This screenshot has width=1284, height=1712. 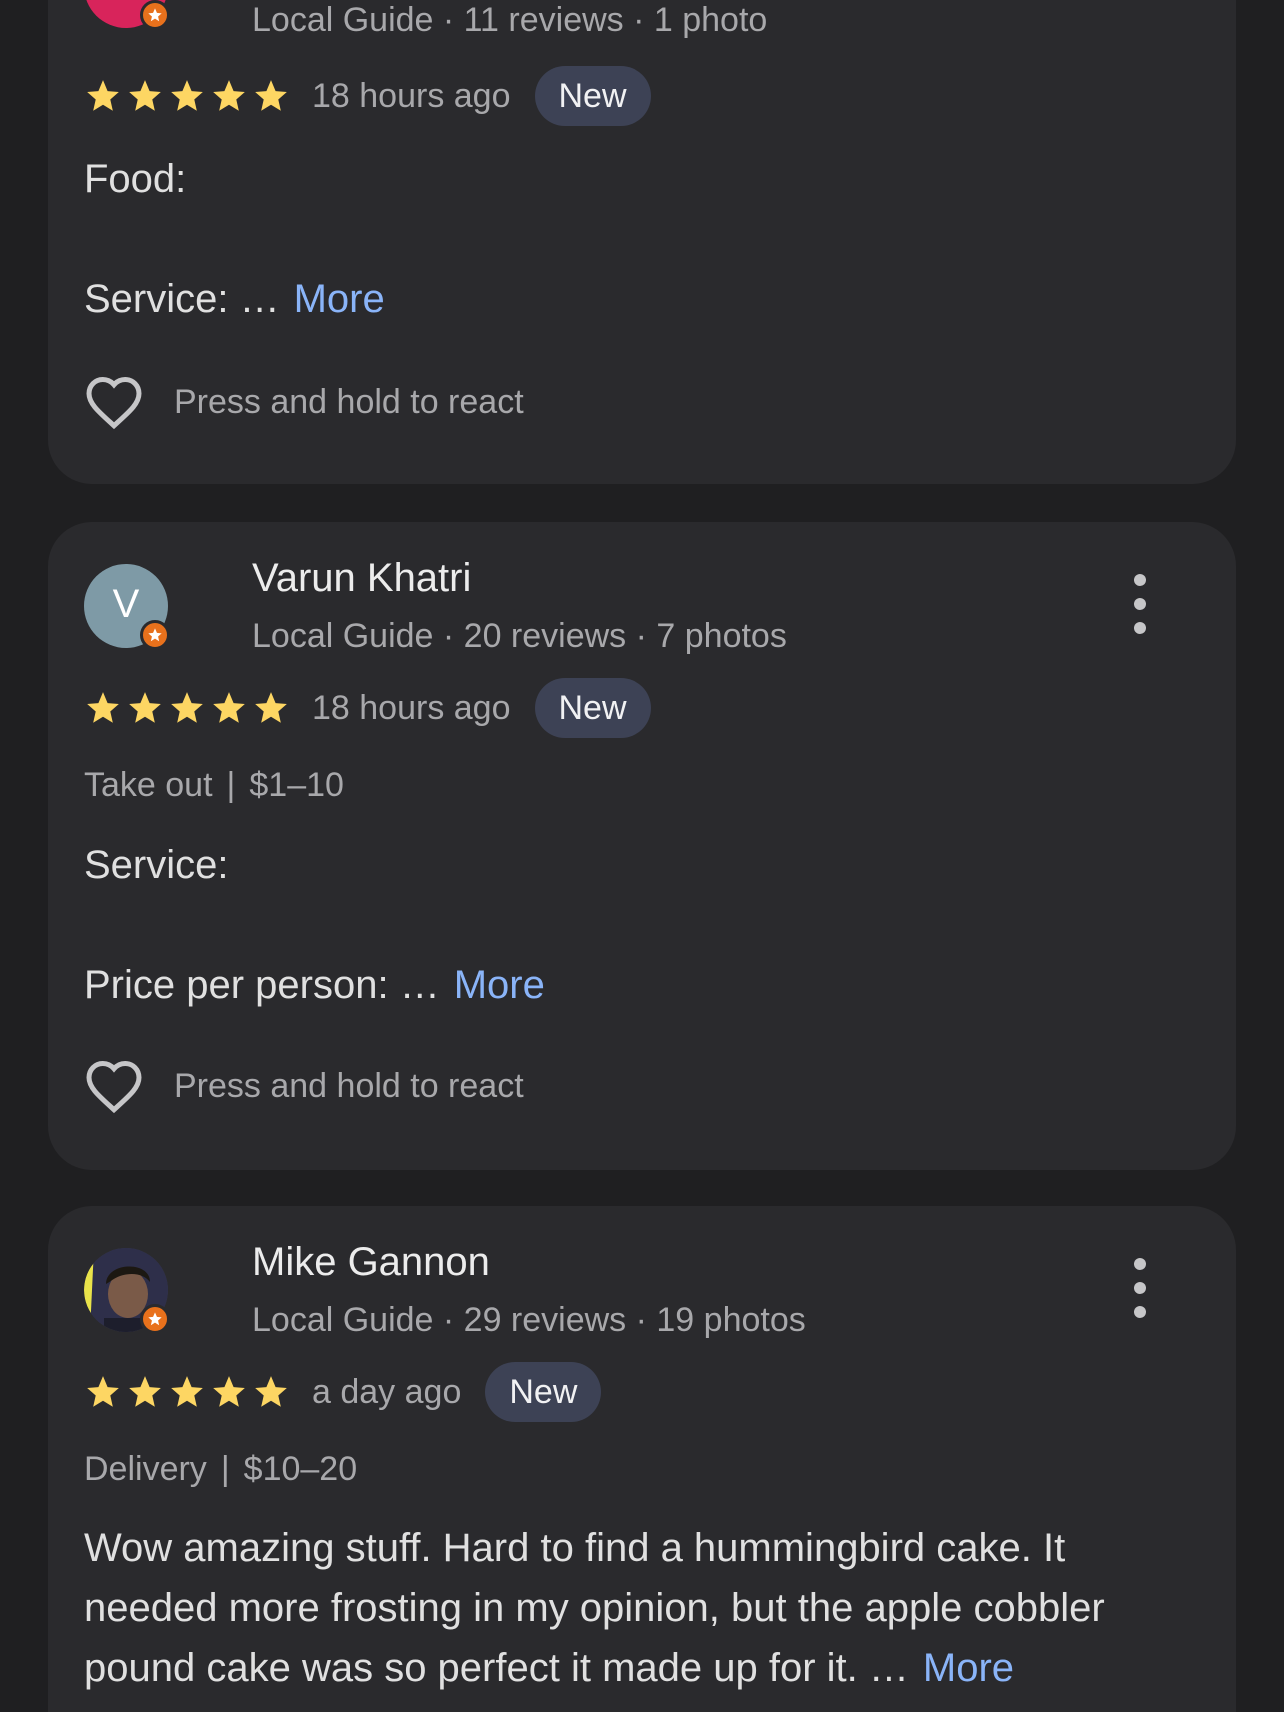 I want to click on review-text-line: Food:, so click(x=135, y=179).